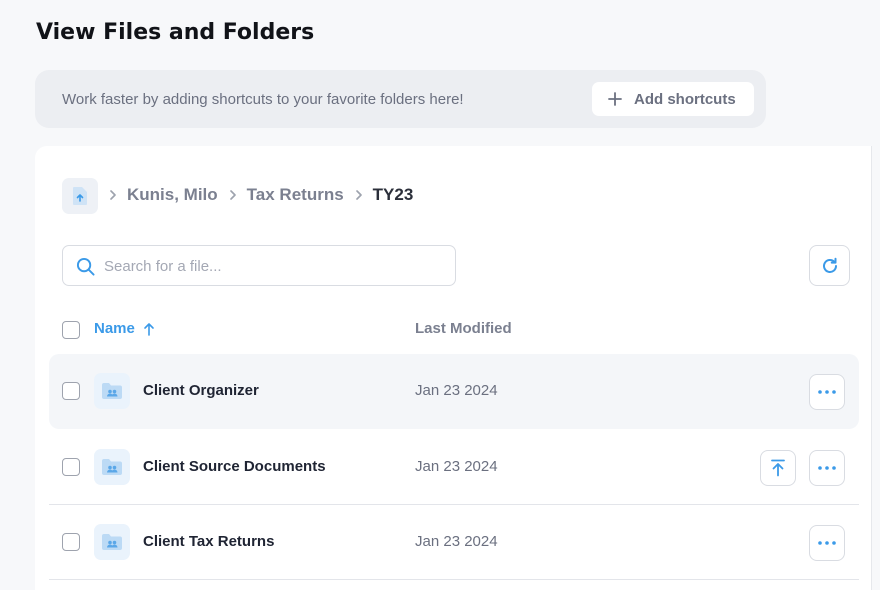 The height and width of the screenshot is (590, 880). Describe the element at coordinates (463, 328) in the screenshot. I see `column-header-last-modified: Last Modified` at that location.